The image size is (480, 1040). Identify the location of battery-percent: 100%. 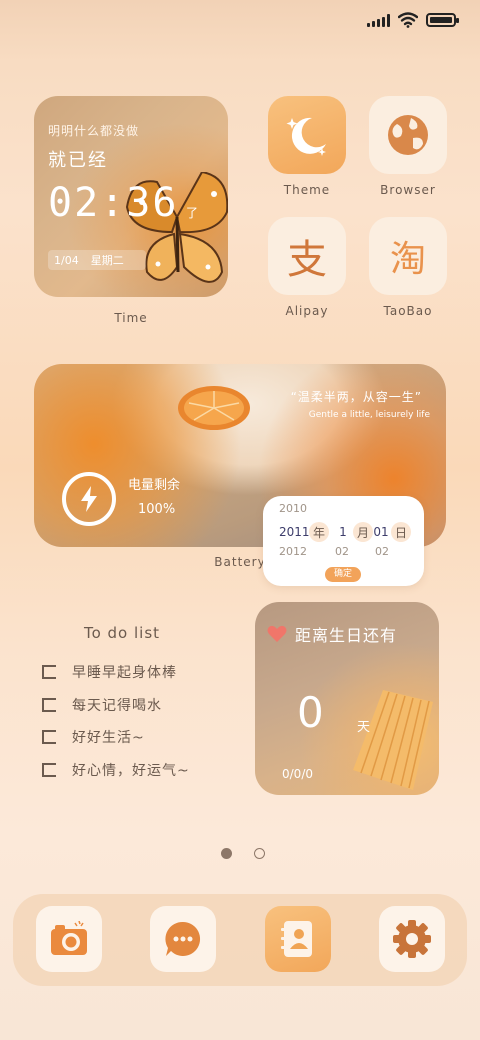
(157, 509).